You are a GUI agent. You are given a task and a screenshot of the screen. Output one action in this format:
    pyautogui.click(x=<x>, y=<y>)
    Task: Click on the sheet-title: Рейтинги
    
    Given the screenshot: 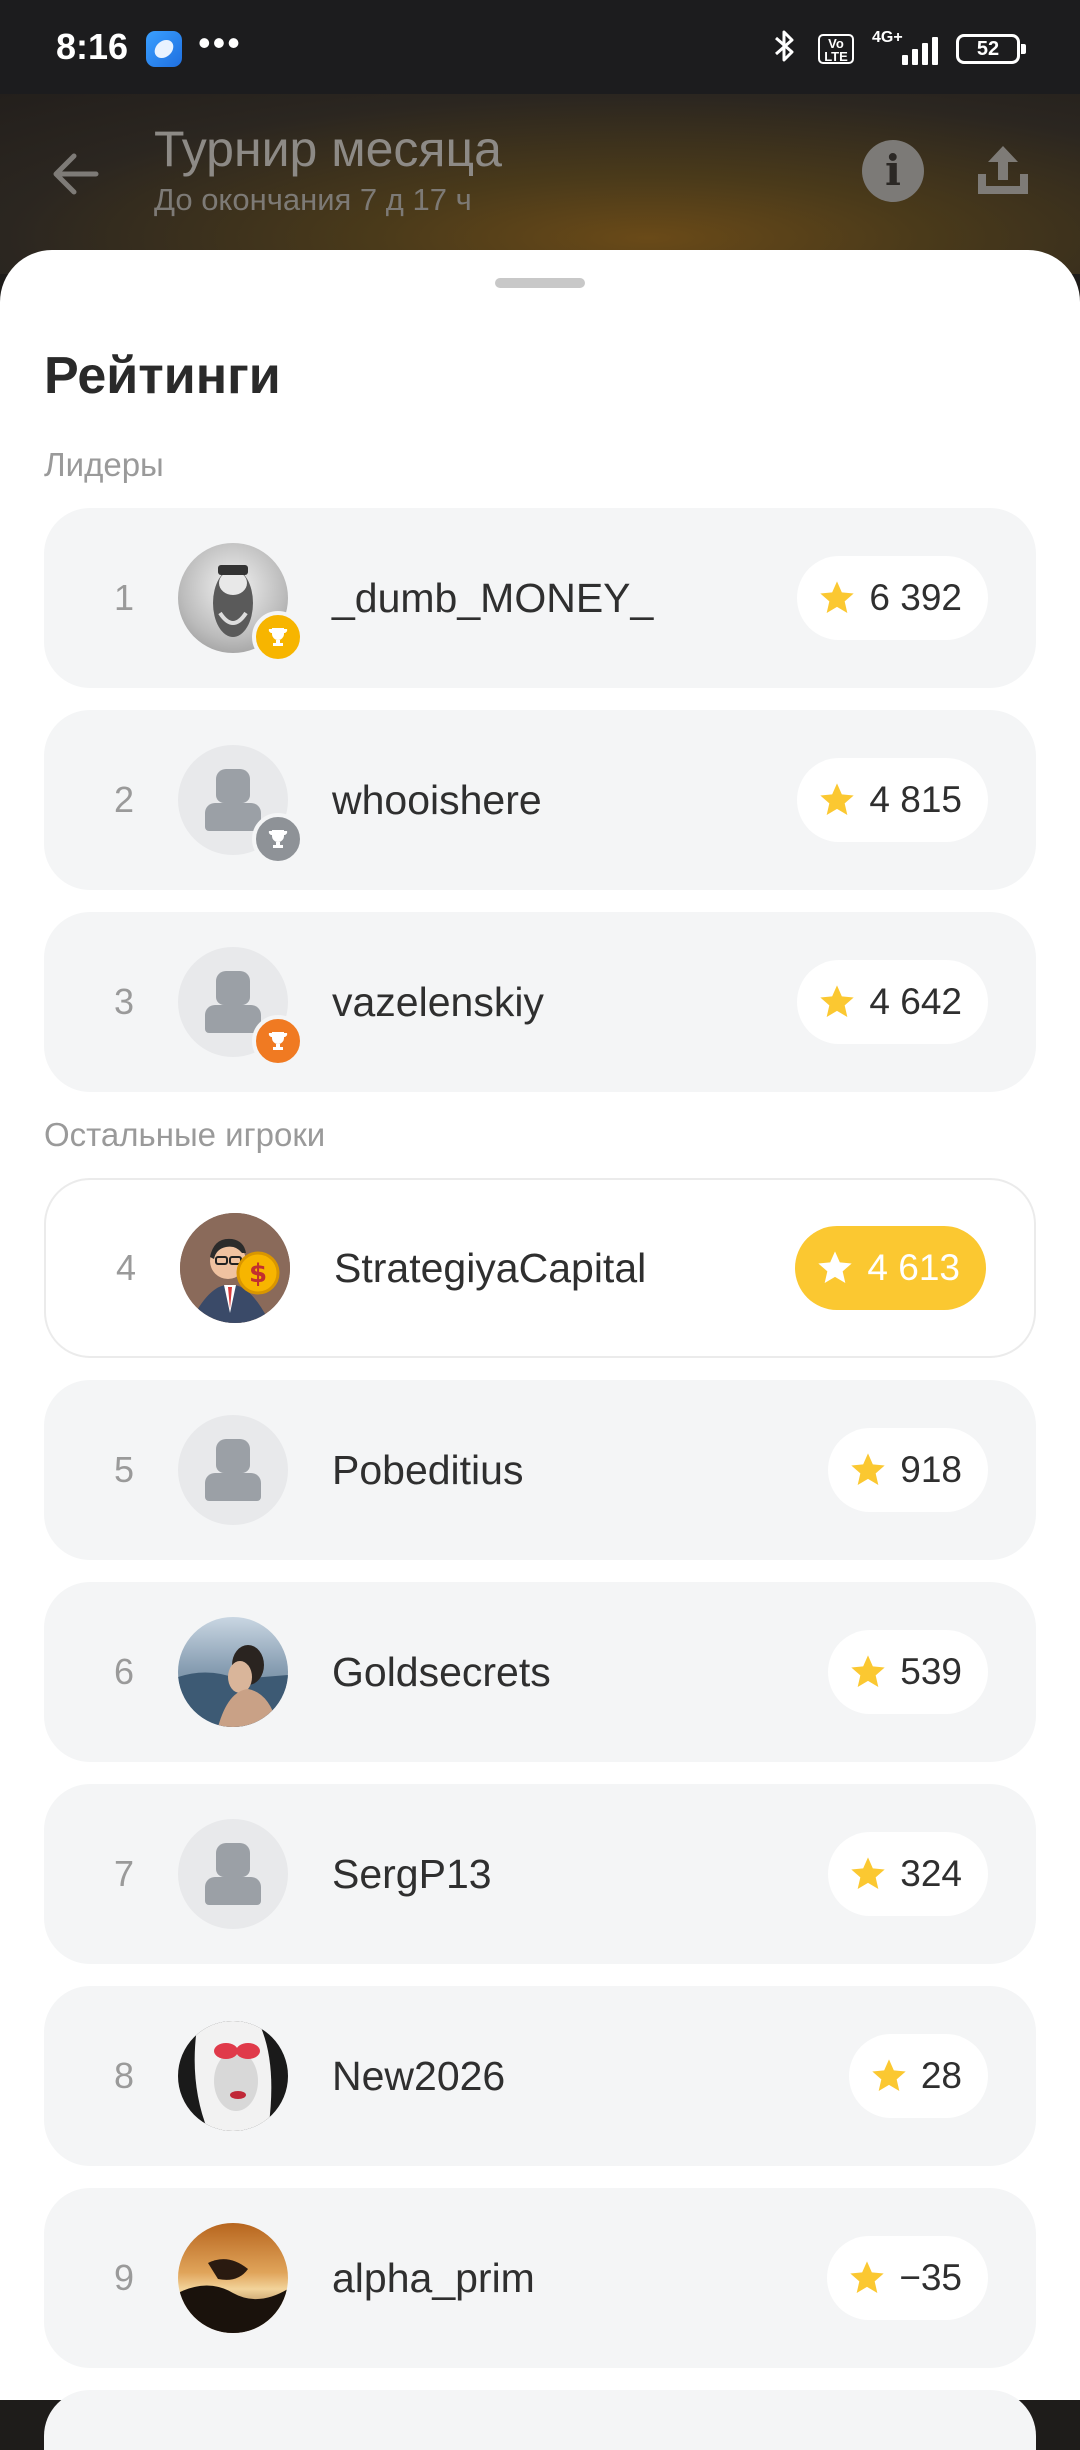 What is the action you would take?
    pyautogui.click(x=162, y=376)
    